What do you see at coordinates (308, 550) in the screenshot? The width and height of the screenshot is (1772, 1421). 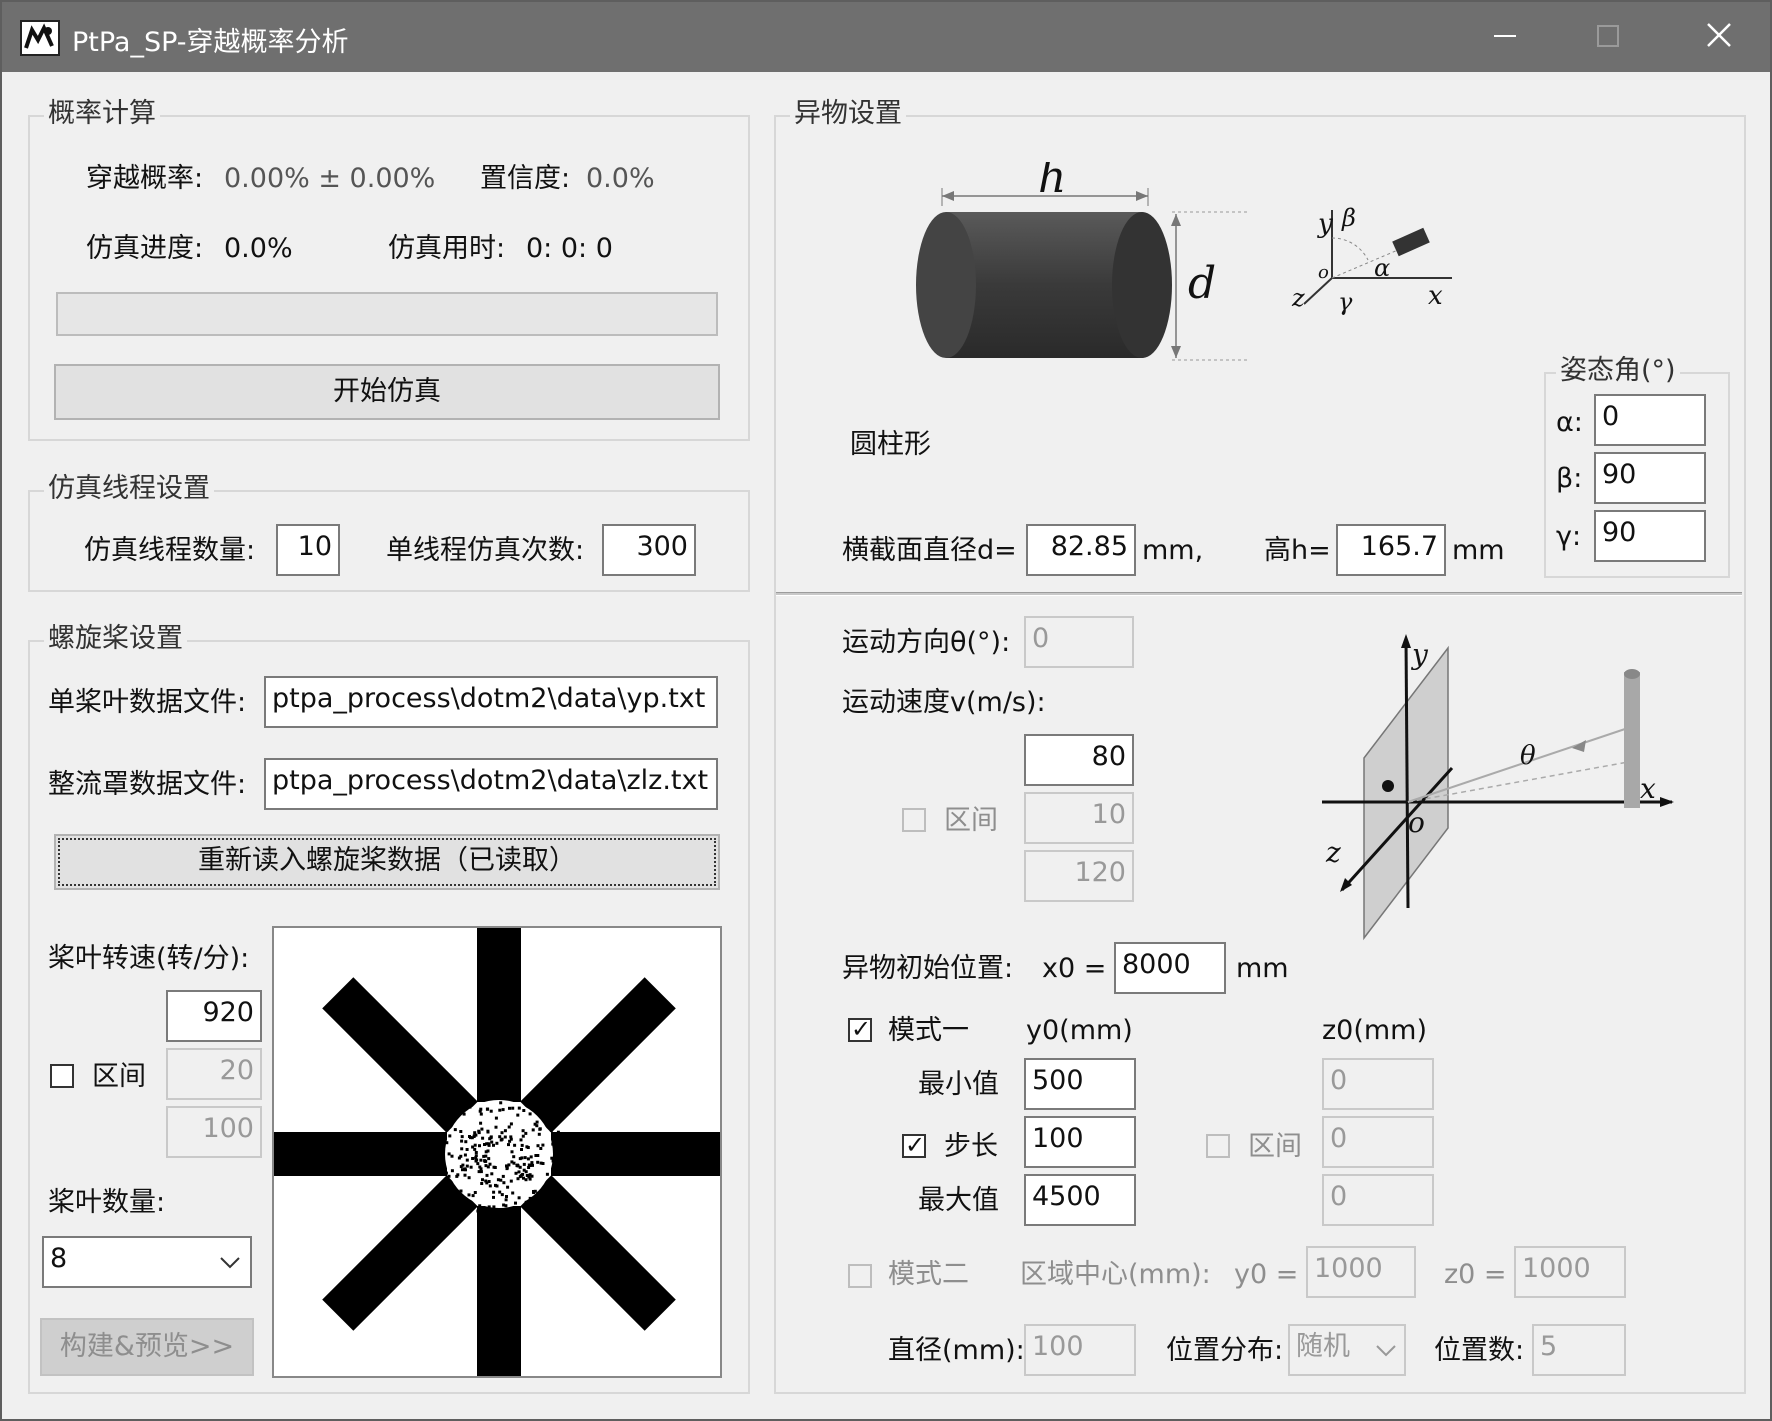 I see `thread-count-input: 10` at bounding box center [308, 550].